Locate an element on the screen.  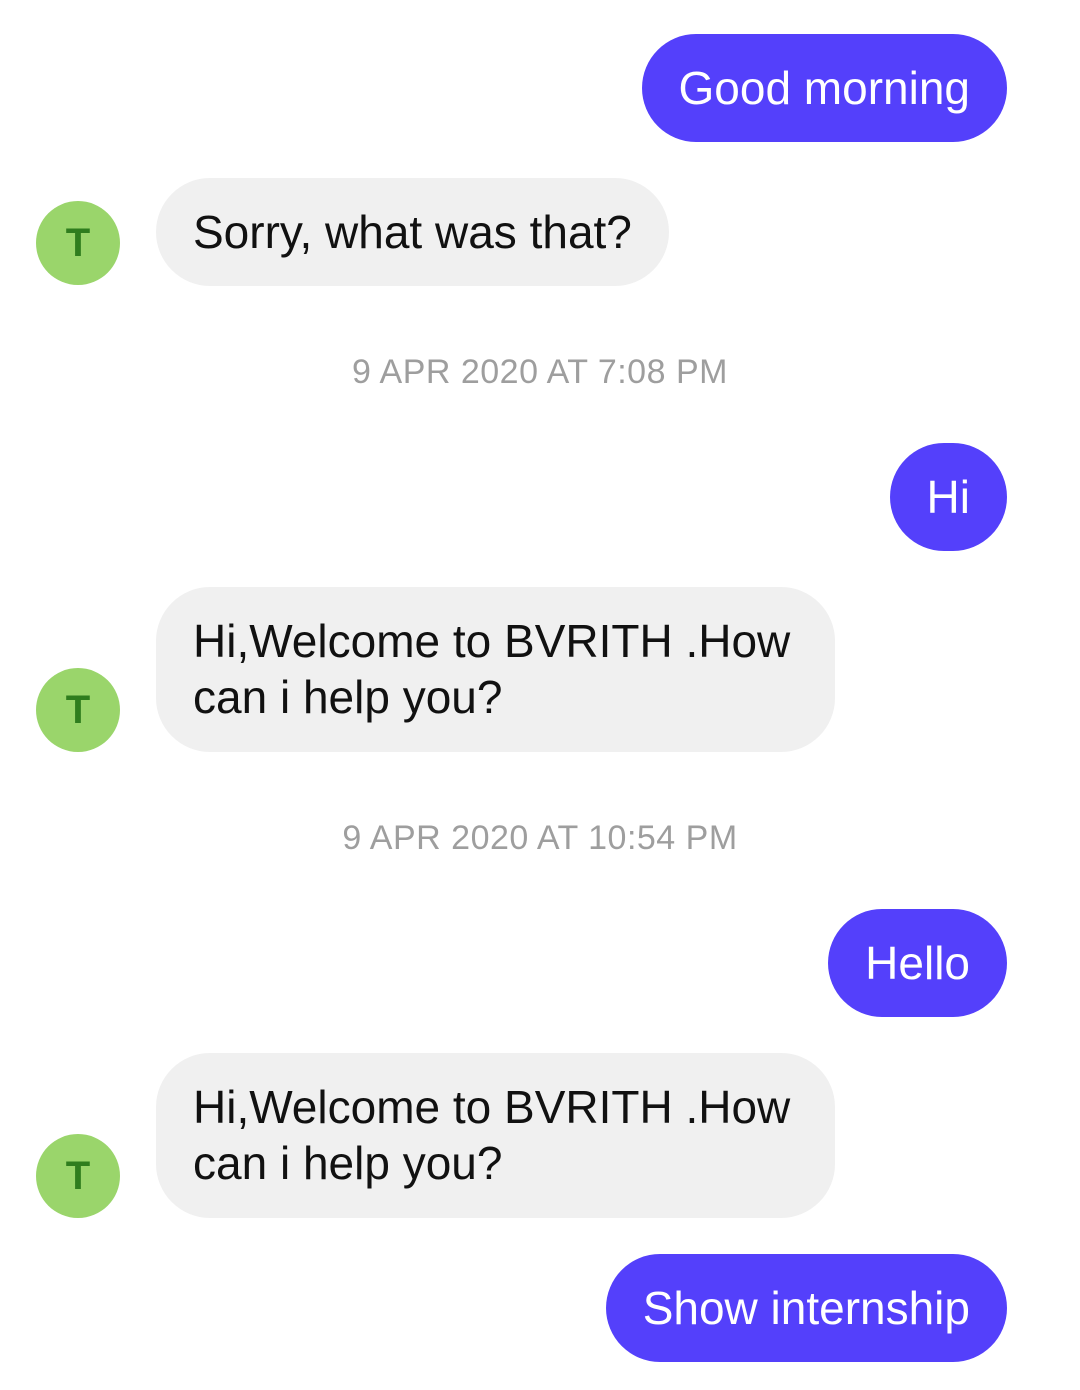
outgoing-message-bubble: Show internship is located at coordinates (806, 1308).